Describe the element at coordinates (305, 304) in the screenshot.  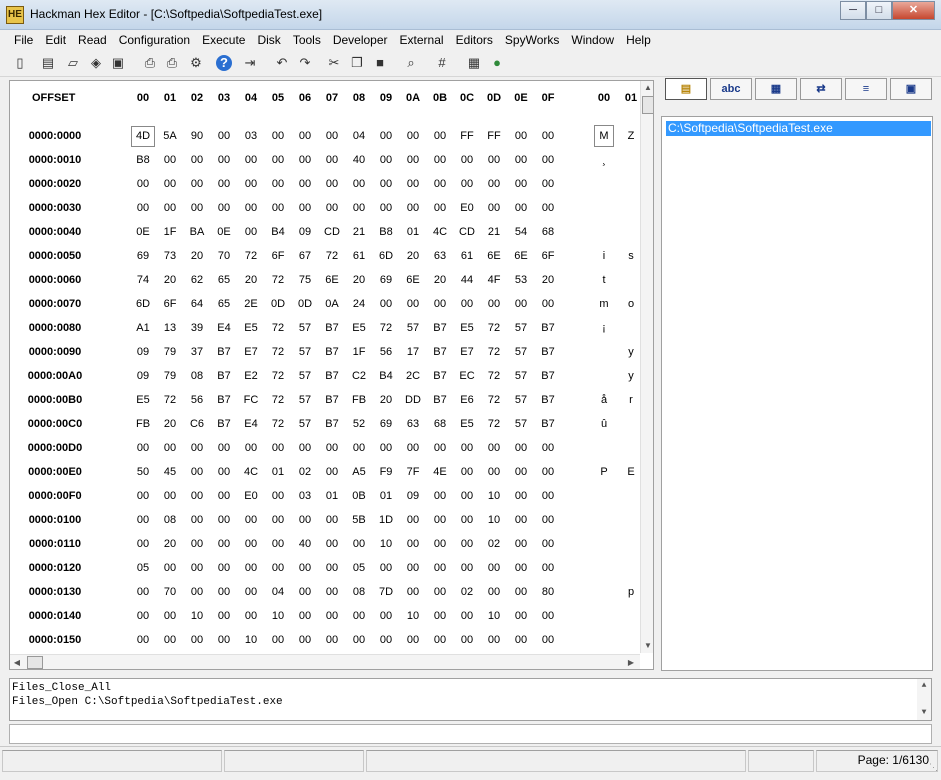
I see `hex-byte: 0D` at that location.